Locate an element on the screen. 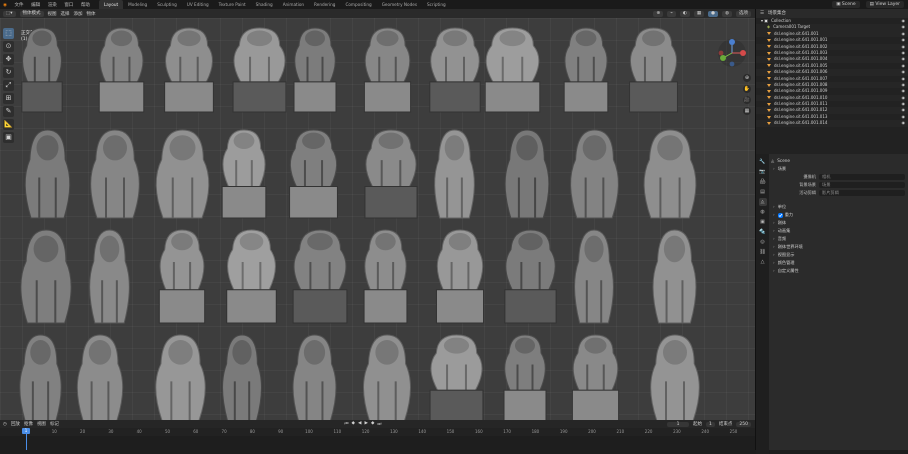  menu-file: 文件 is located at coordinates (19, 5).